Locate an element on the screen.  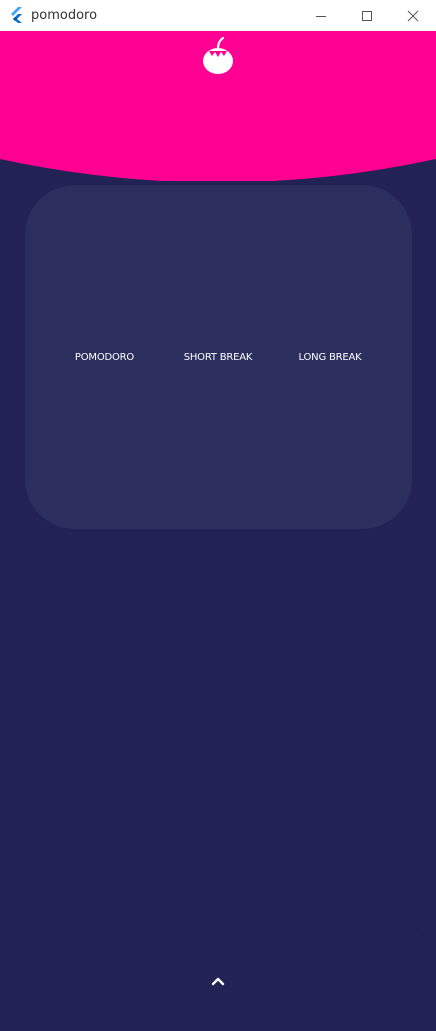
chevron-up-icon is located at coordinates (218, 981).